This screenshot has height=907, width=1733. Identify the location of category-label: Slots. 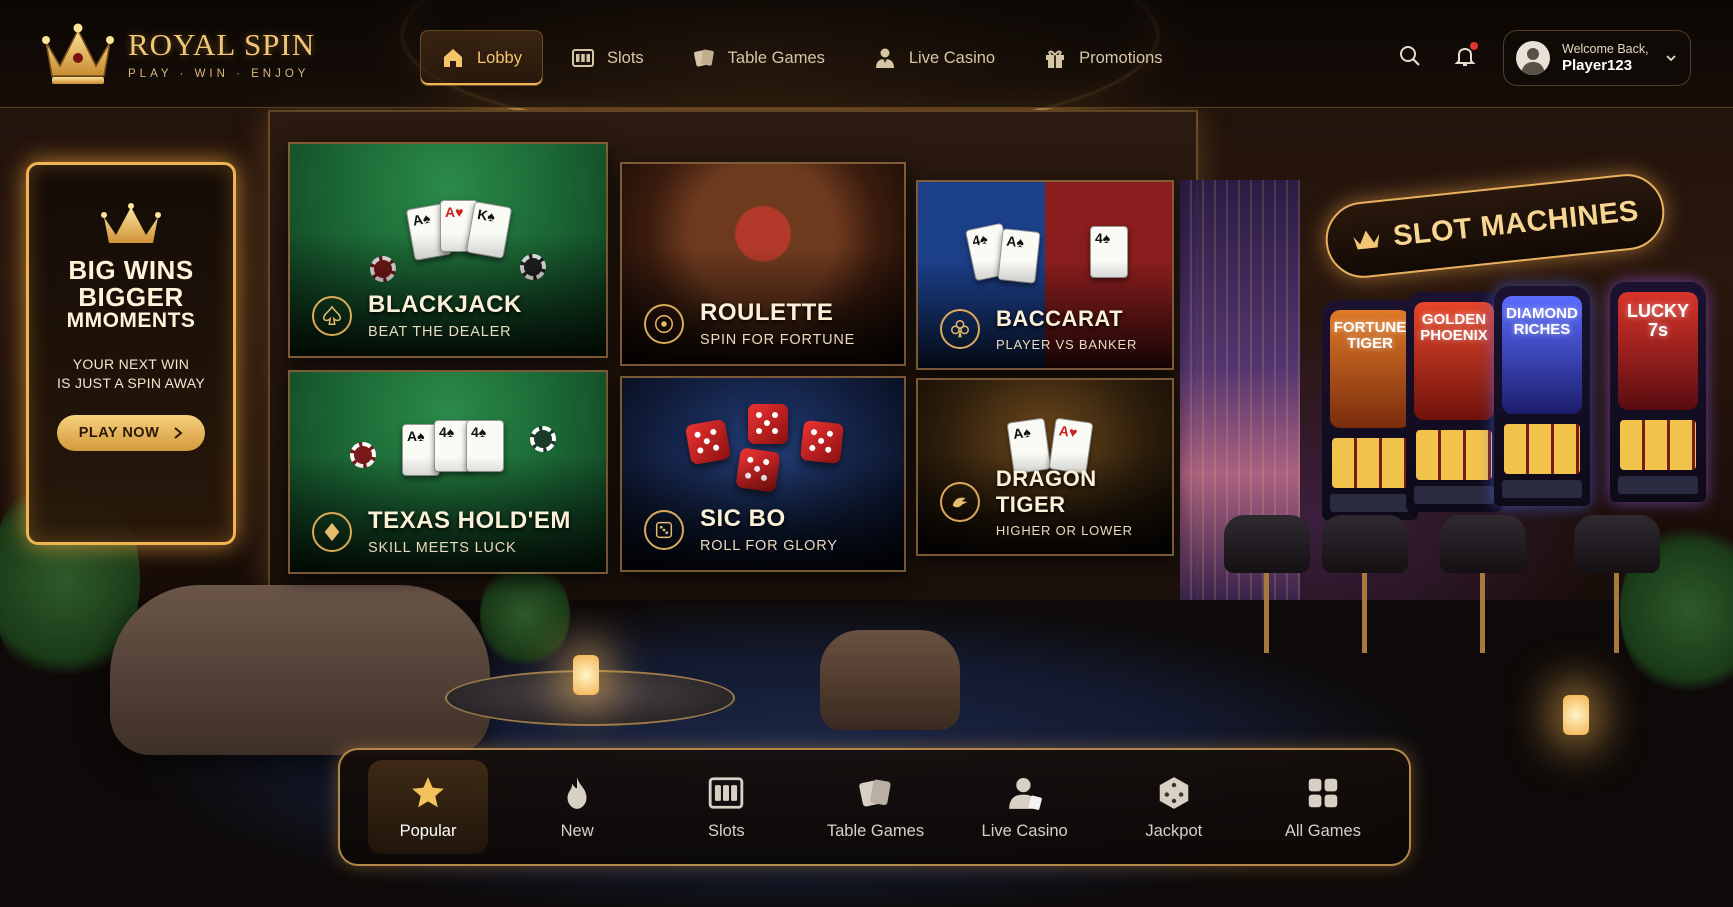
(726, 830).